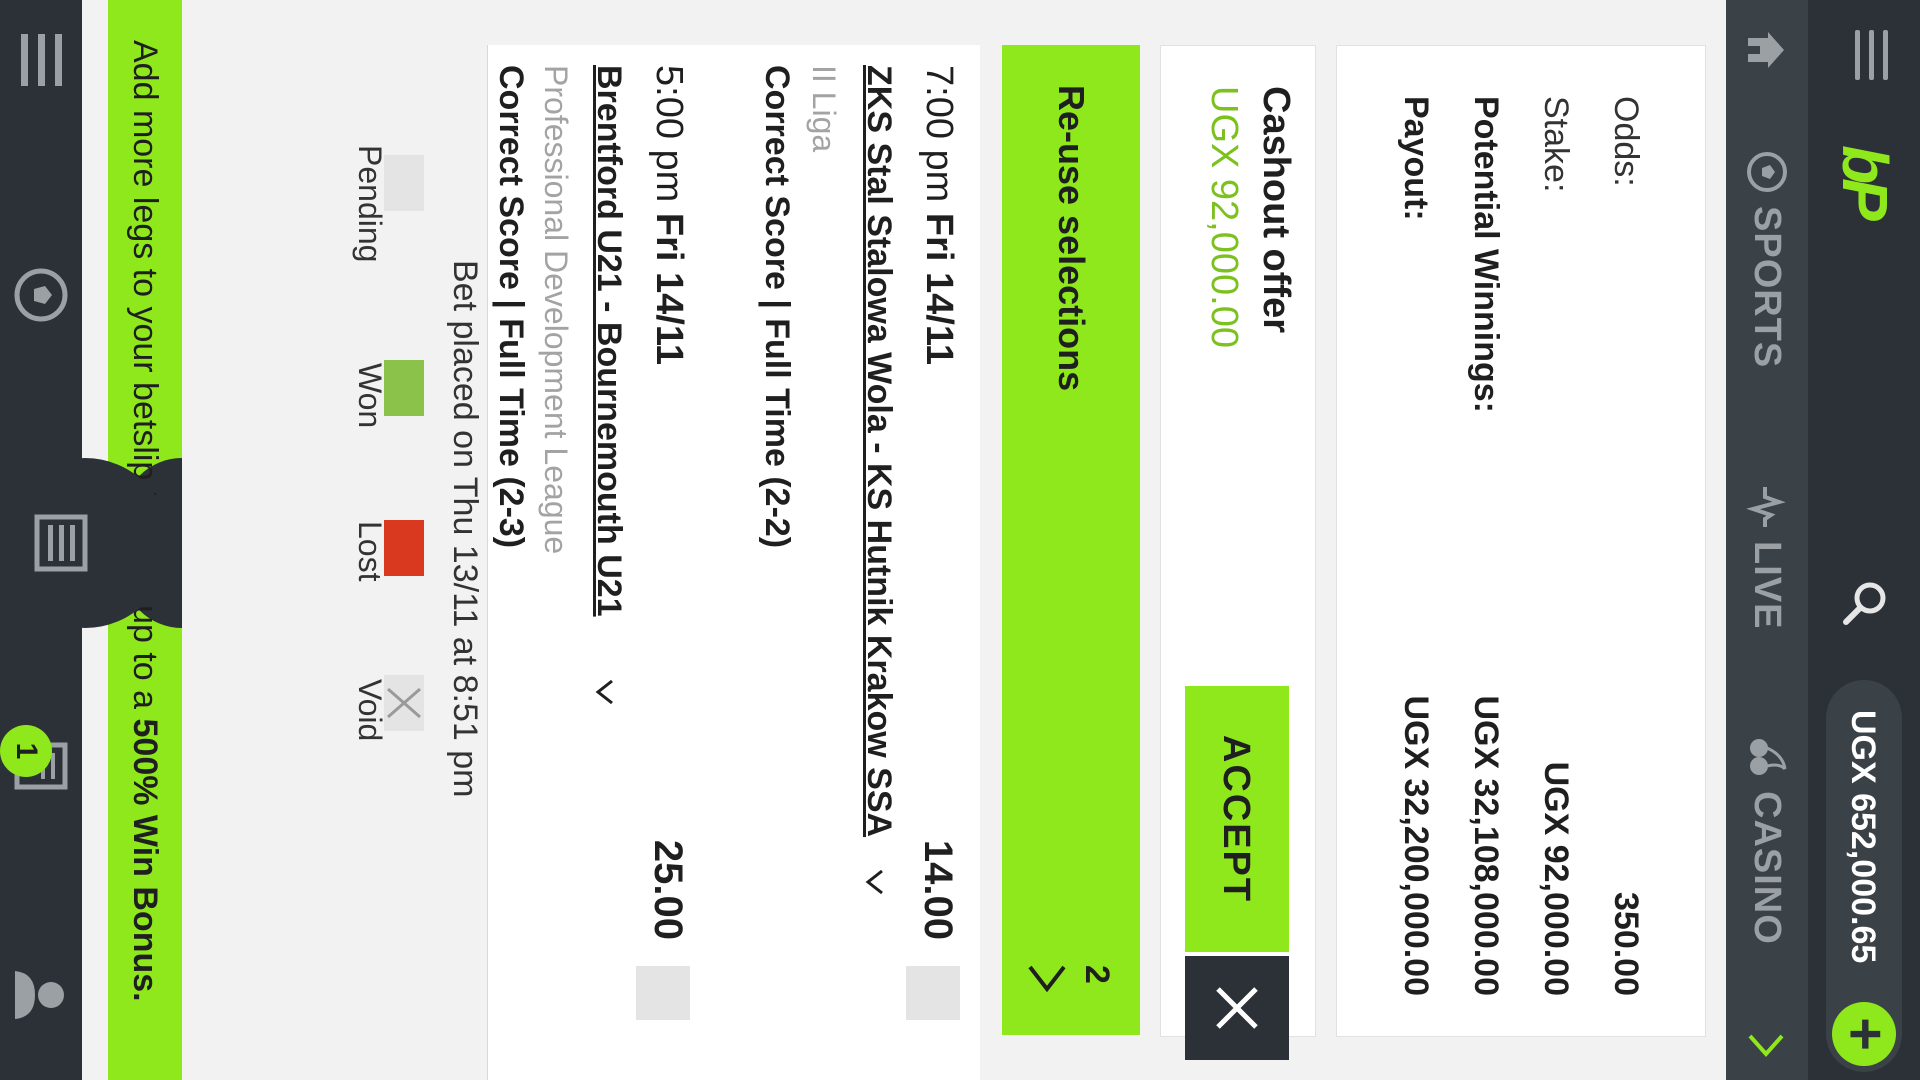 The width and height of the screenshot is (1920, 1080). I want to click on bottom-betslip-button: 1, so click(41, 765).